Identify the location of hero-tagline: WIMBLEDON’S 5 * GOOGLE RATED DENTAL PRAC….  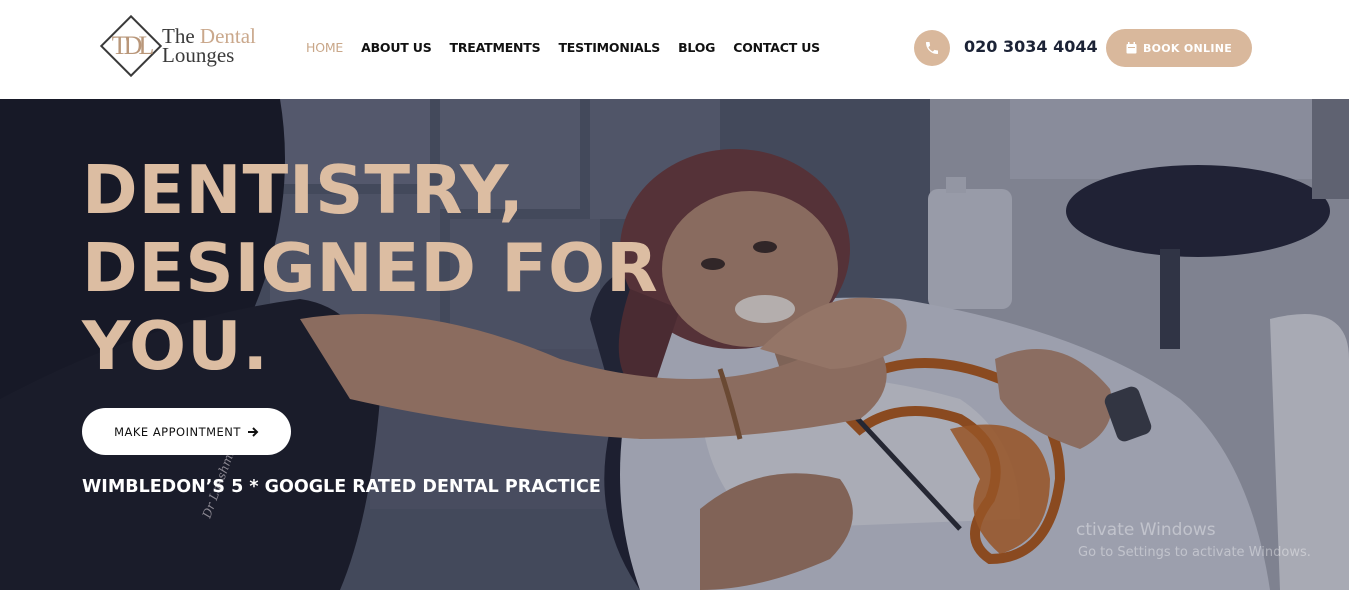
(341, 487).